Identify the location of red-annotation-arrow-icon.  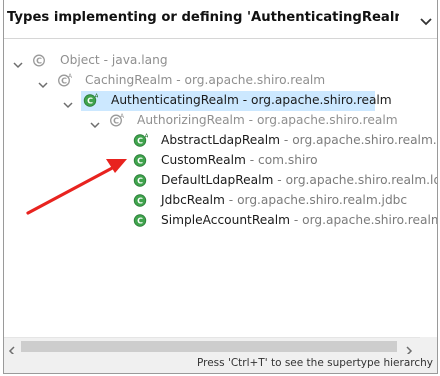
(76, 187).